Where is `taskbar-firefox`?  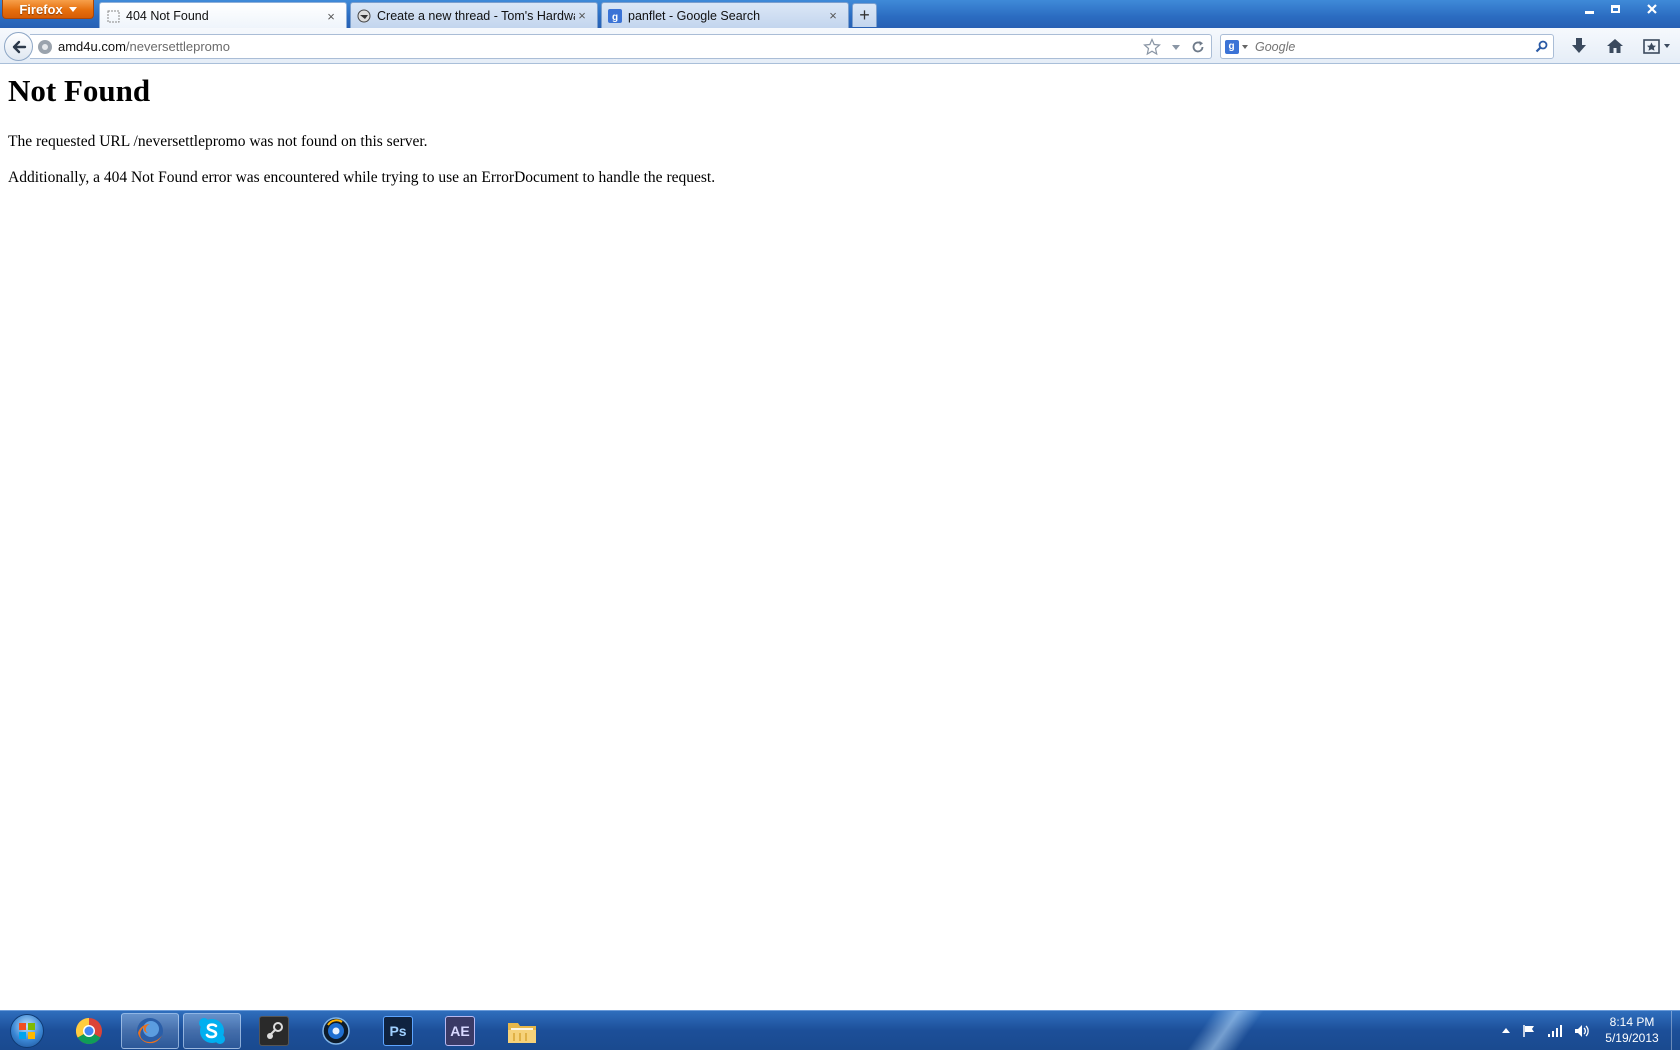 taskbar-firefox is located at coordinates (150, 1031).